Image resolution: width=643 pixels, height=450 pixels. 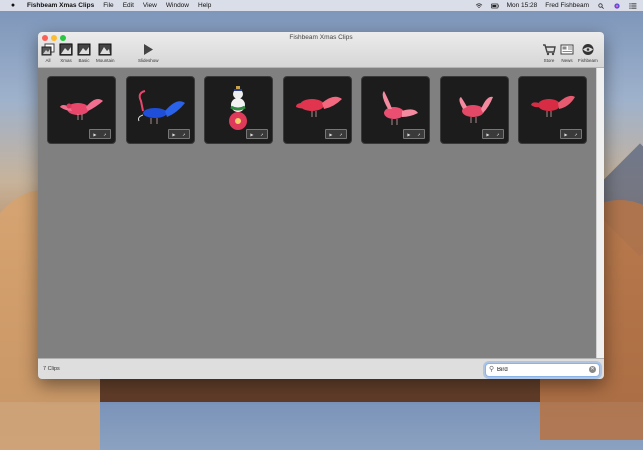 What do you see at coordinates (150, 5) in the screenshot?
I see `menu-view: View` at bounding box center [150, 5].